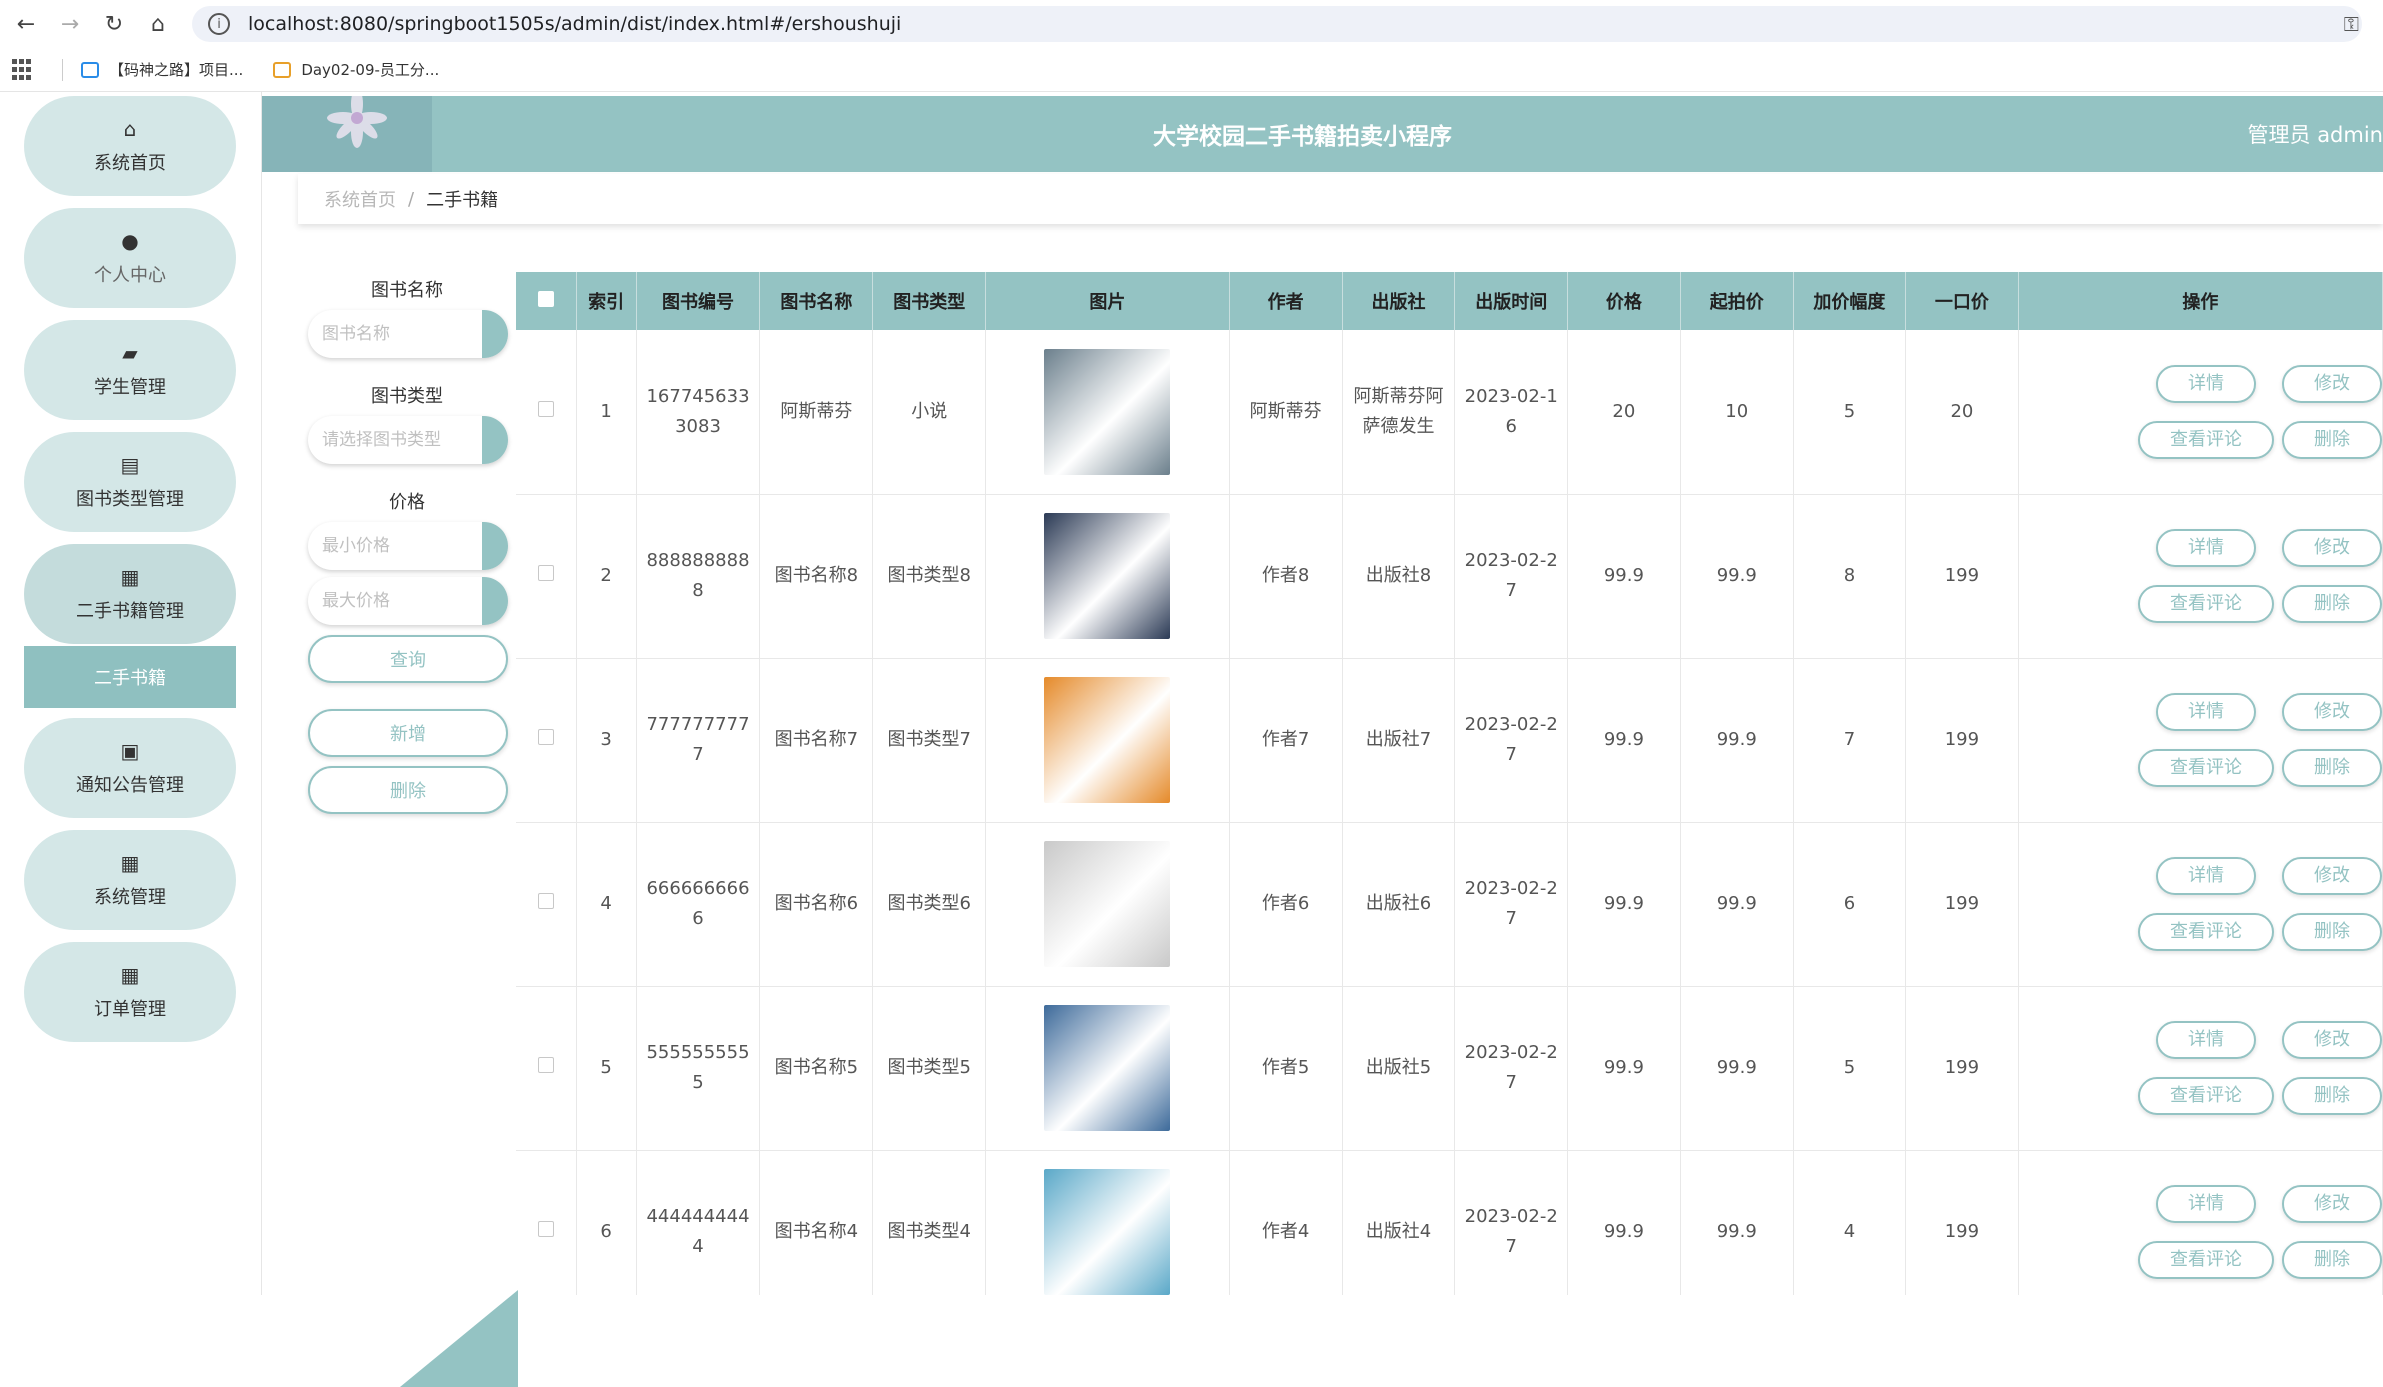  Describe the element at coordinates (130, 992) in the screenshot. I see `sidebar-item-orders: ▦ 订单管理` at that location.